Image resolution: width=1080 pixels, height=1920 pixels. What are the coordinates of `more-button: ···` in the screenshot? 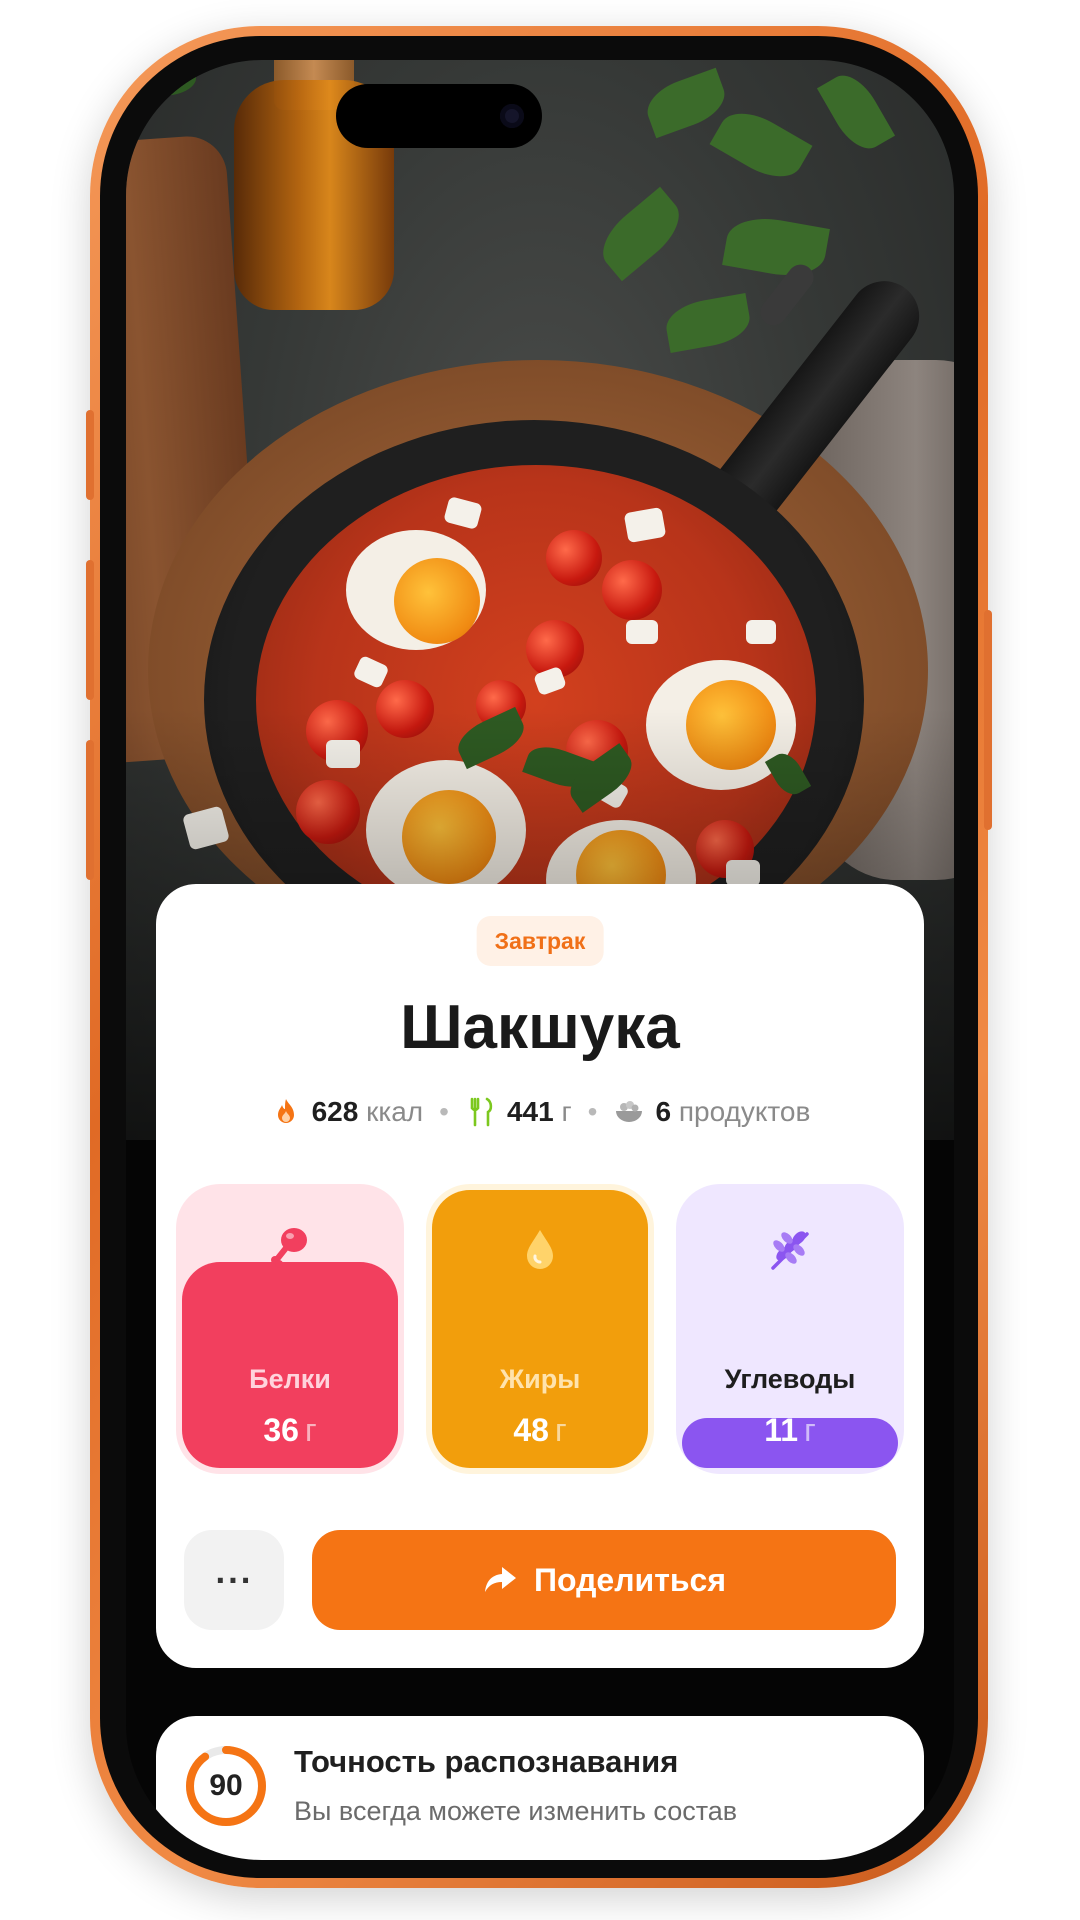 It's located at (234, 1580).